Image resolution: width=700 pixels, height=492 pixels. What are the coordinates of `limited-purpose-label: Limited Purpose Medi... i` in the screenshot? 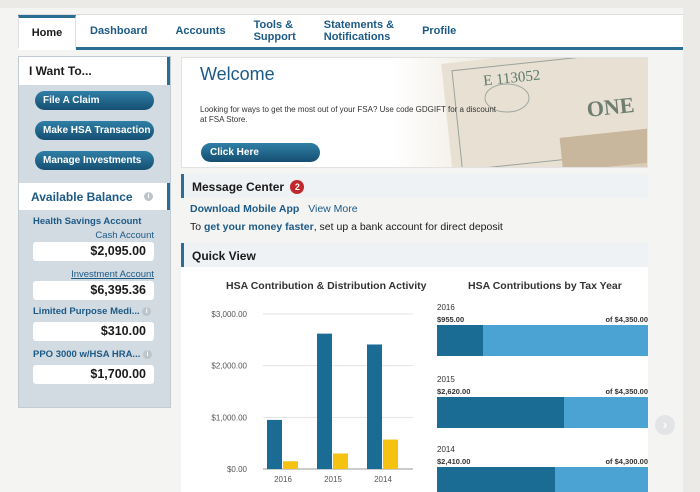 It's located at (94, 311).